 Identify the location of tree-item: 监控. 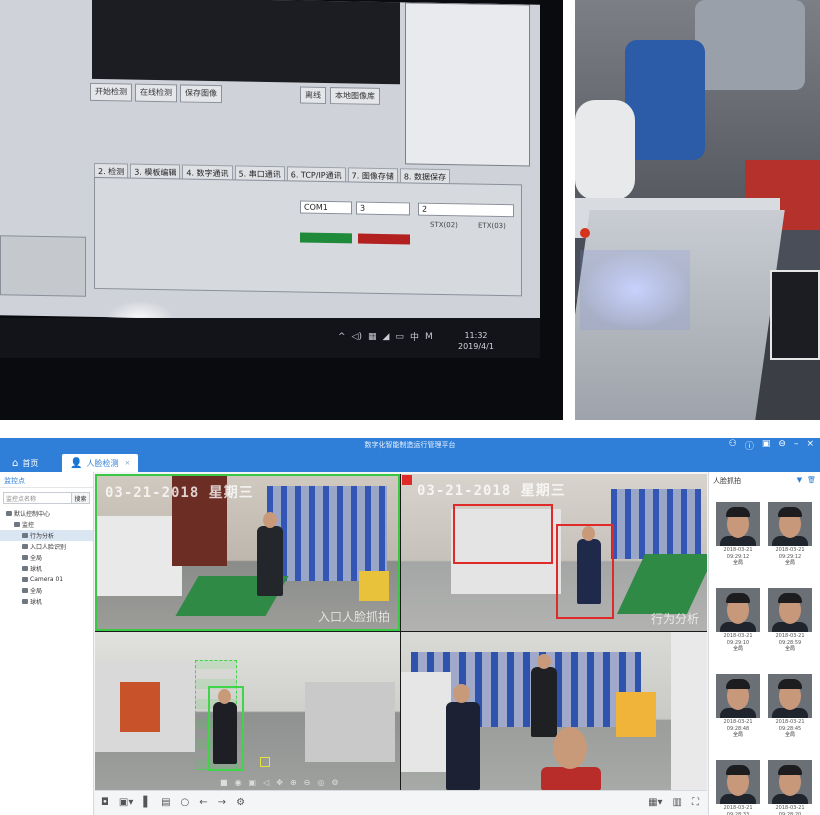
(46, 524).